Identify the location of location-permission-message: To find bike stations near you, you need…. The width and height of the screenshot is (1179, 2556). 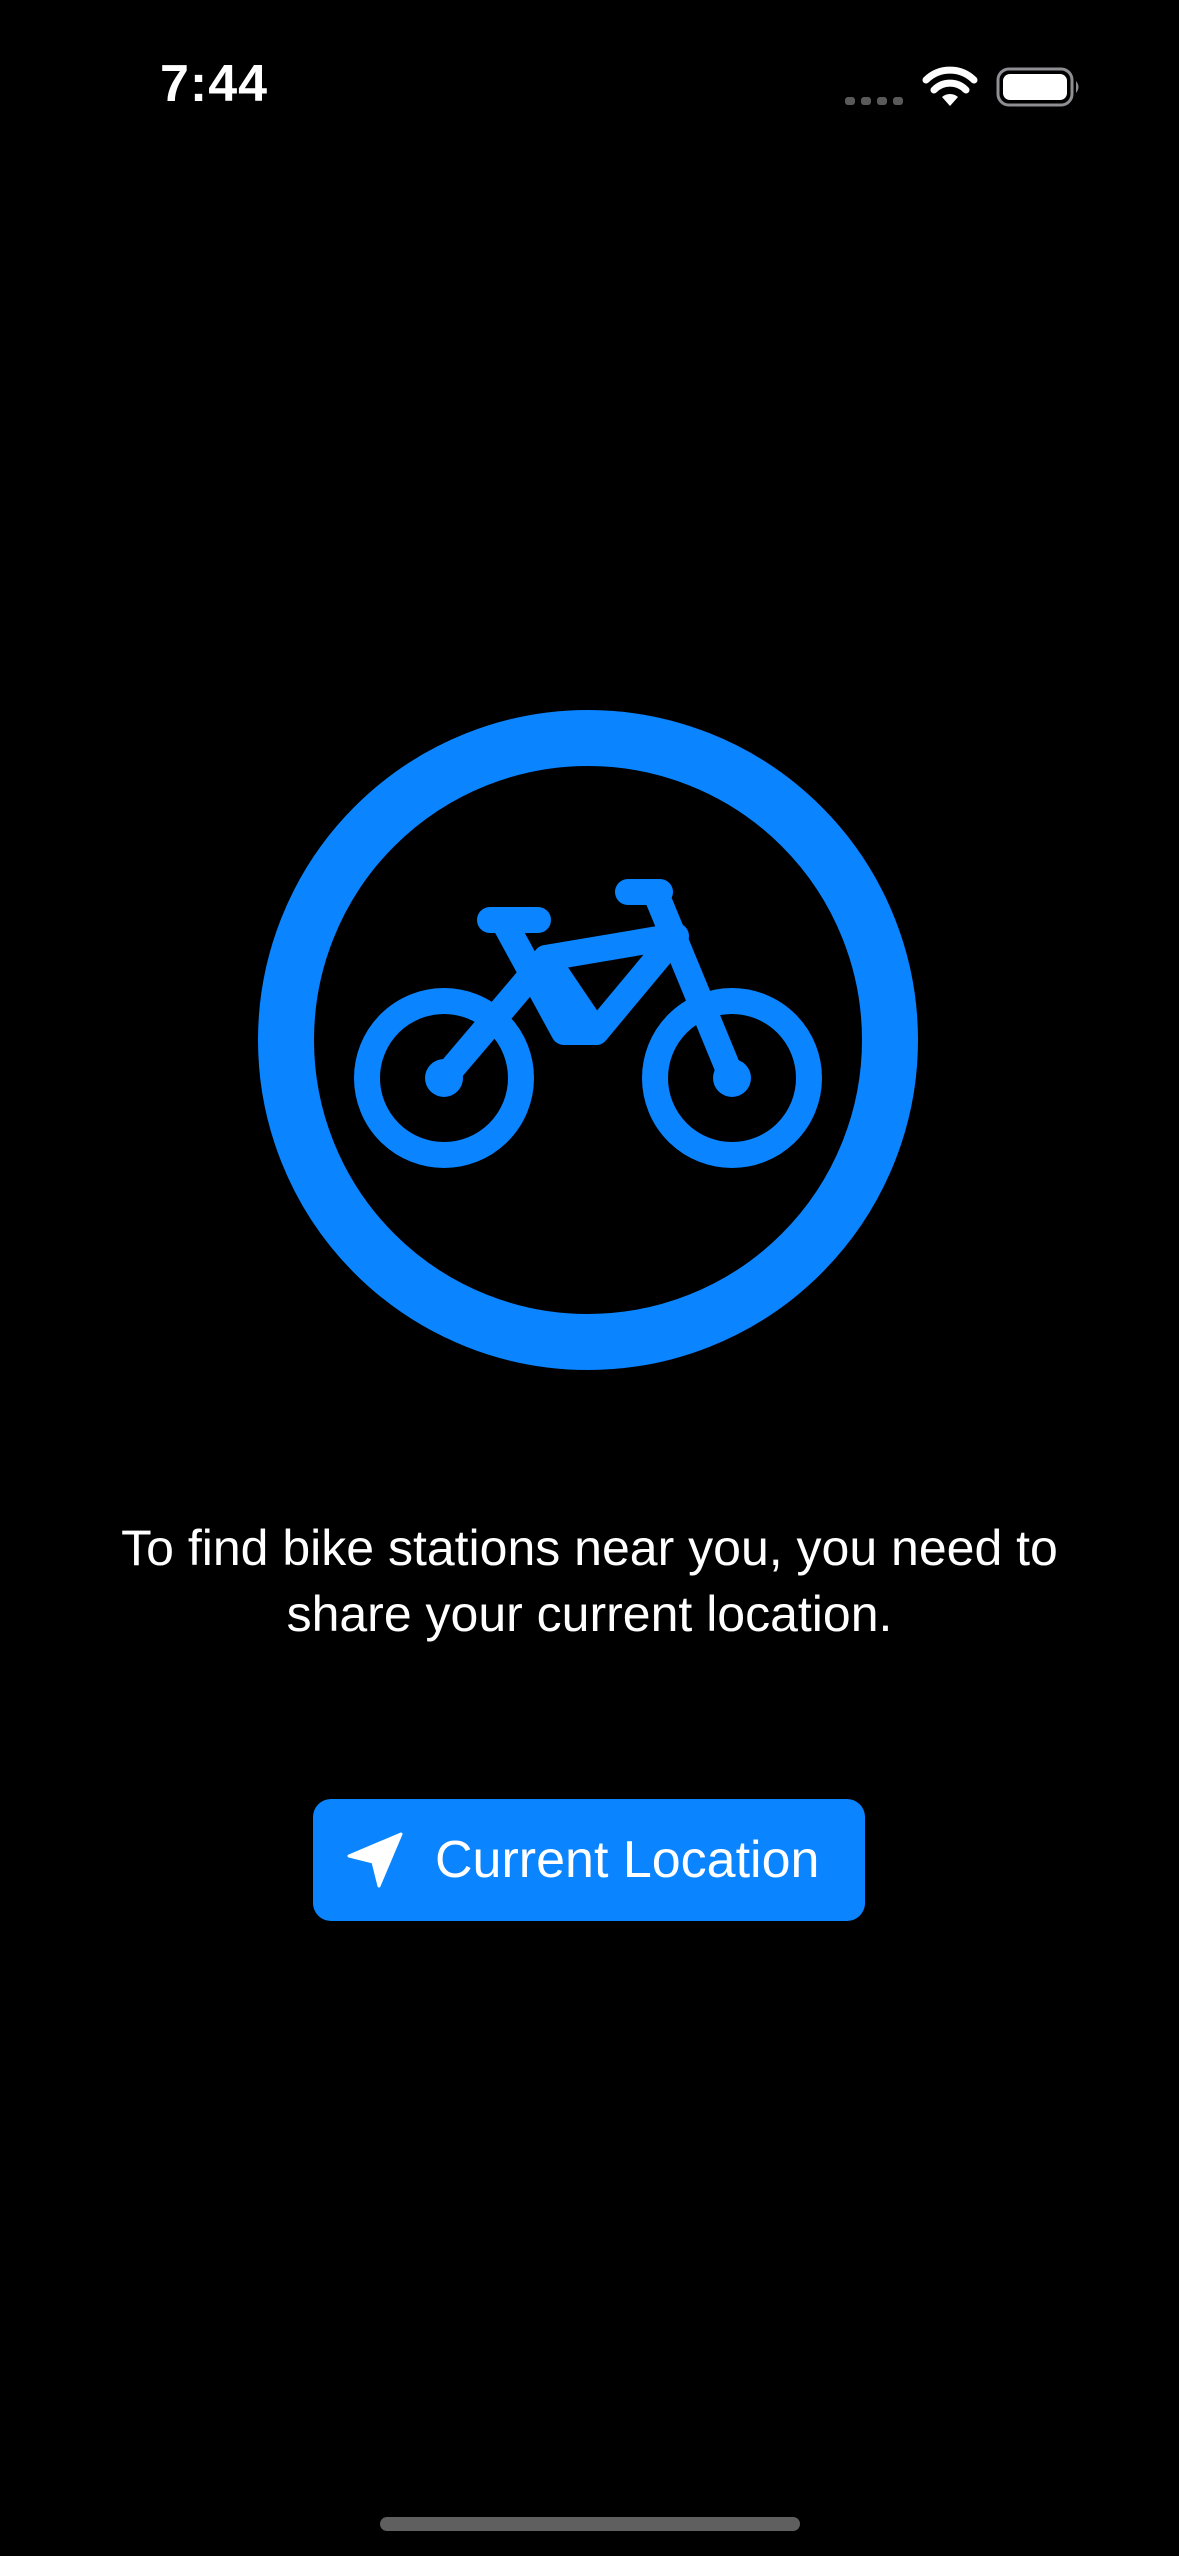
(589, 1581).